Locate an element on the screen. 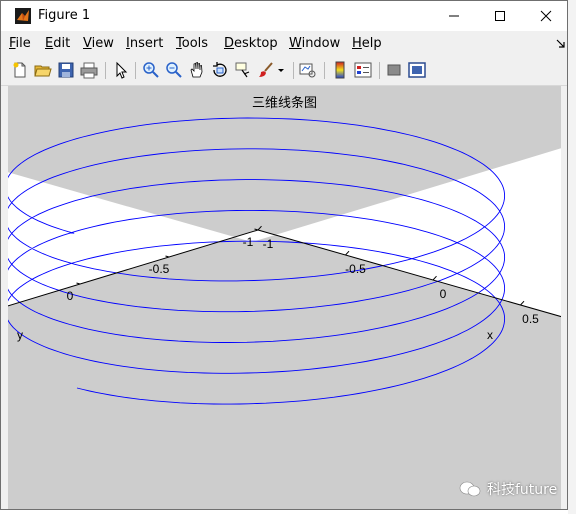  print-icon is located at coordinates (89, 70).